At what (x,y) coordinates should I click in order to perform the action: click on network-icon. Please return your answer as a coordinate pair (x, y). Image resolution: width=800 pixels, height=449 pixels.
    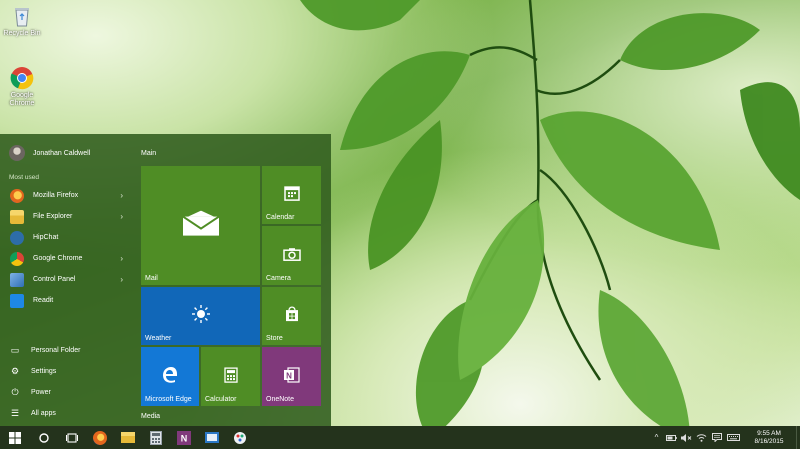
    Looking at the image, I should click on (701, 437).